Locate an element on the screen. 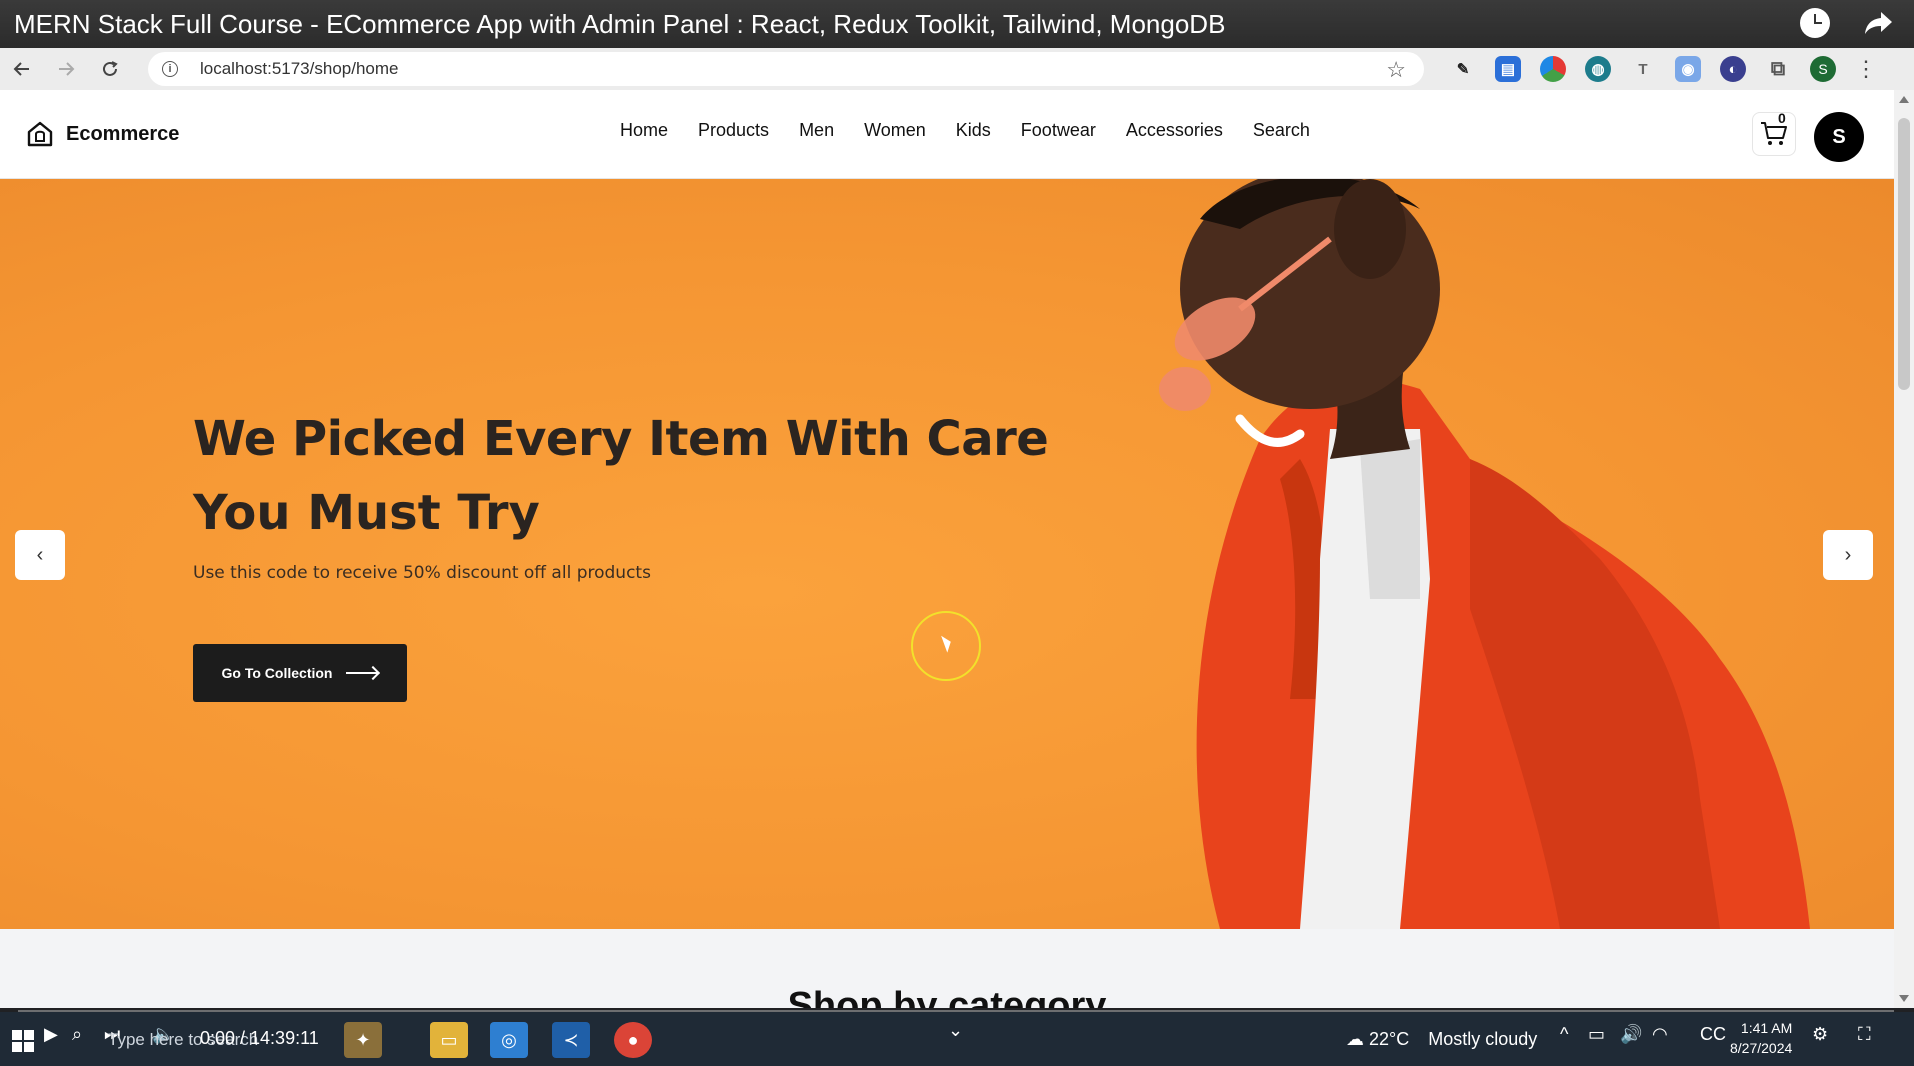  nav-search: Search is located at coordinates (1281, 130).